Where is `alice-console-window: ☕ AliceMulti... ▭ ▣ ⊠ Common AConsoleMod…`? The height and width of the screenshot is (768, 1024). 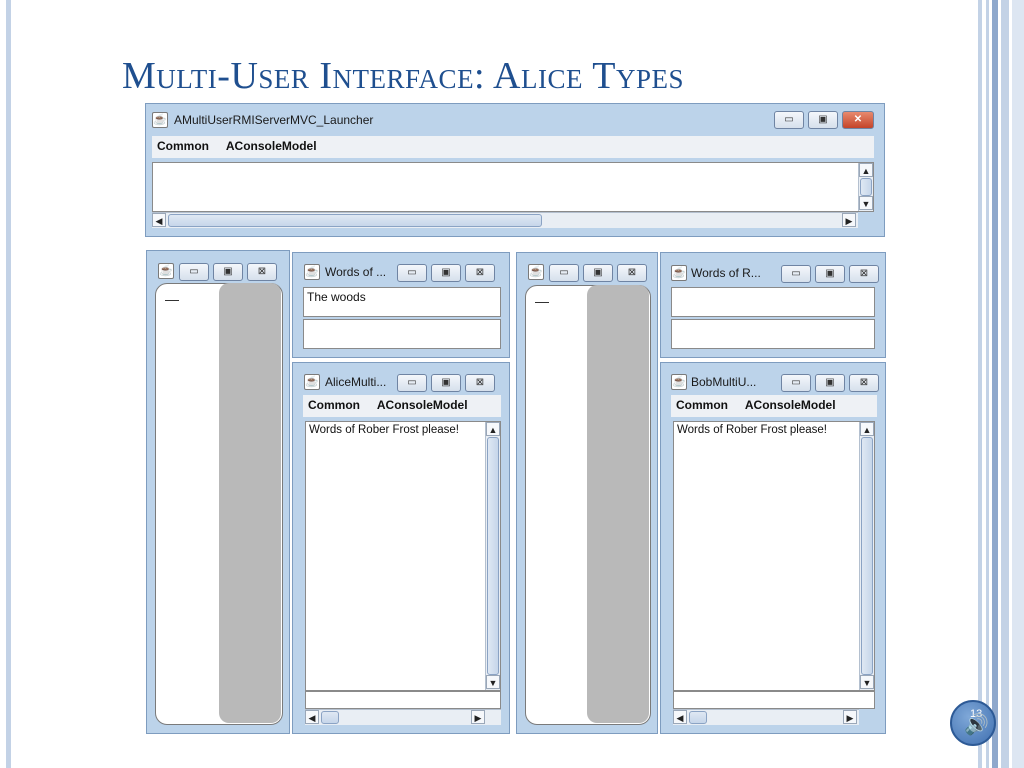
alice-console-window: ☕ AliceMulti... ▭ ▣ ⊠ Common AConsoleMod… is located at coordinates (401, 548).